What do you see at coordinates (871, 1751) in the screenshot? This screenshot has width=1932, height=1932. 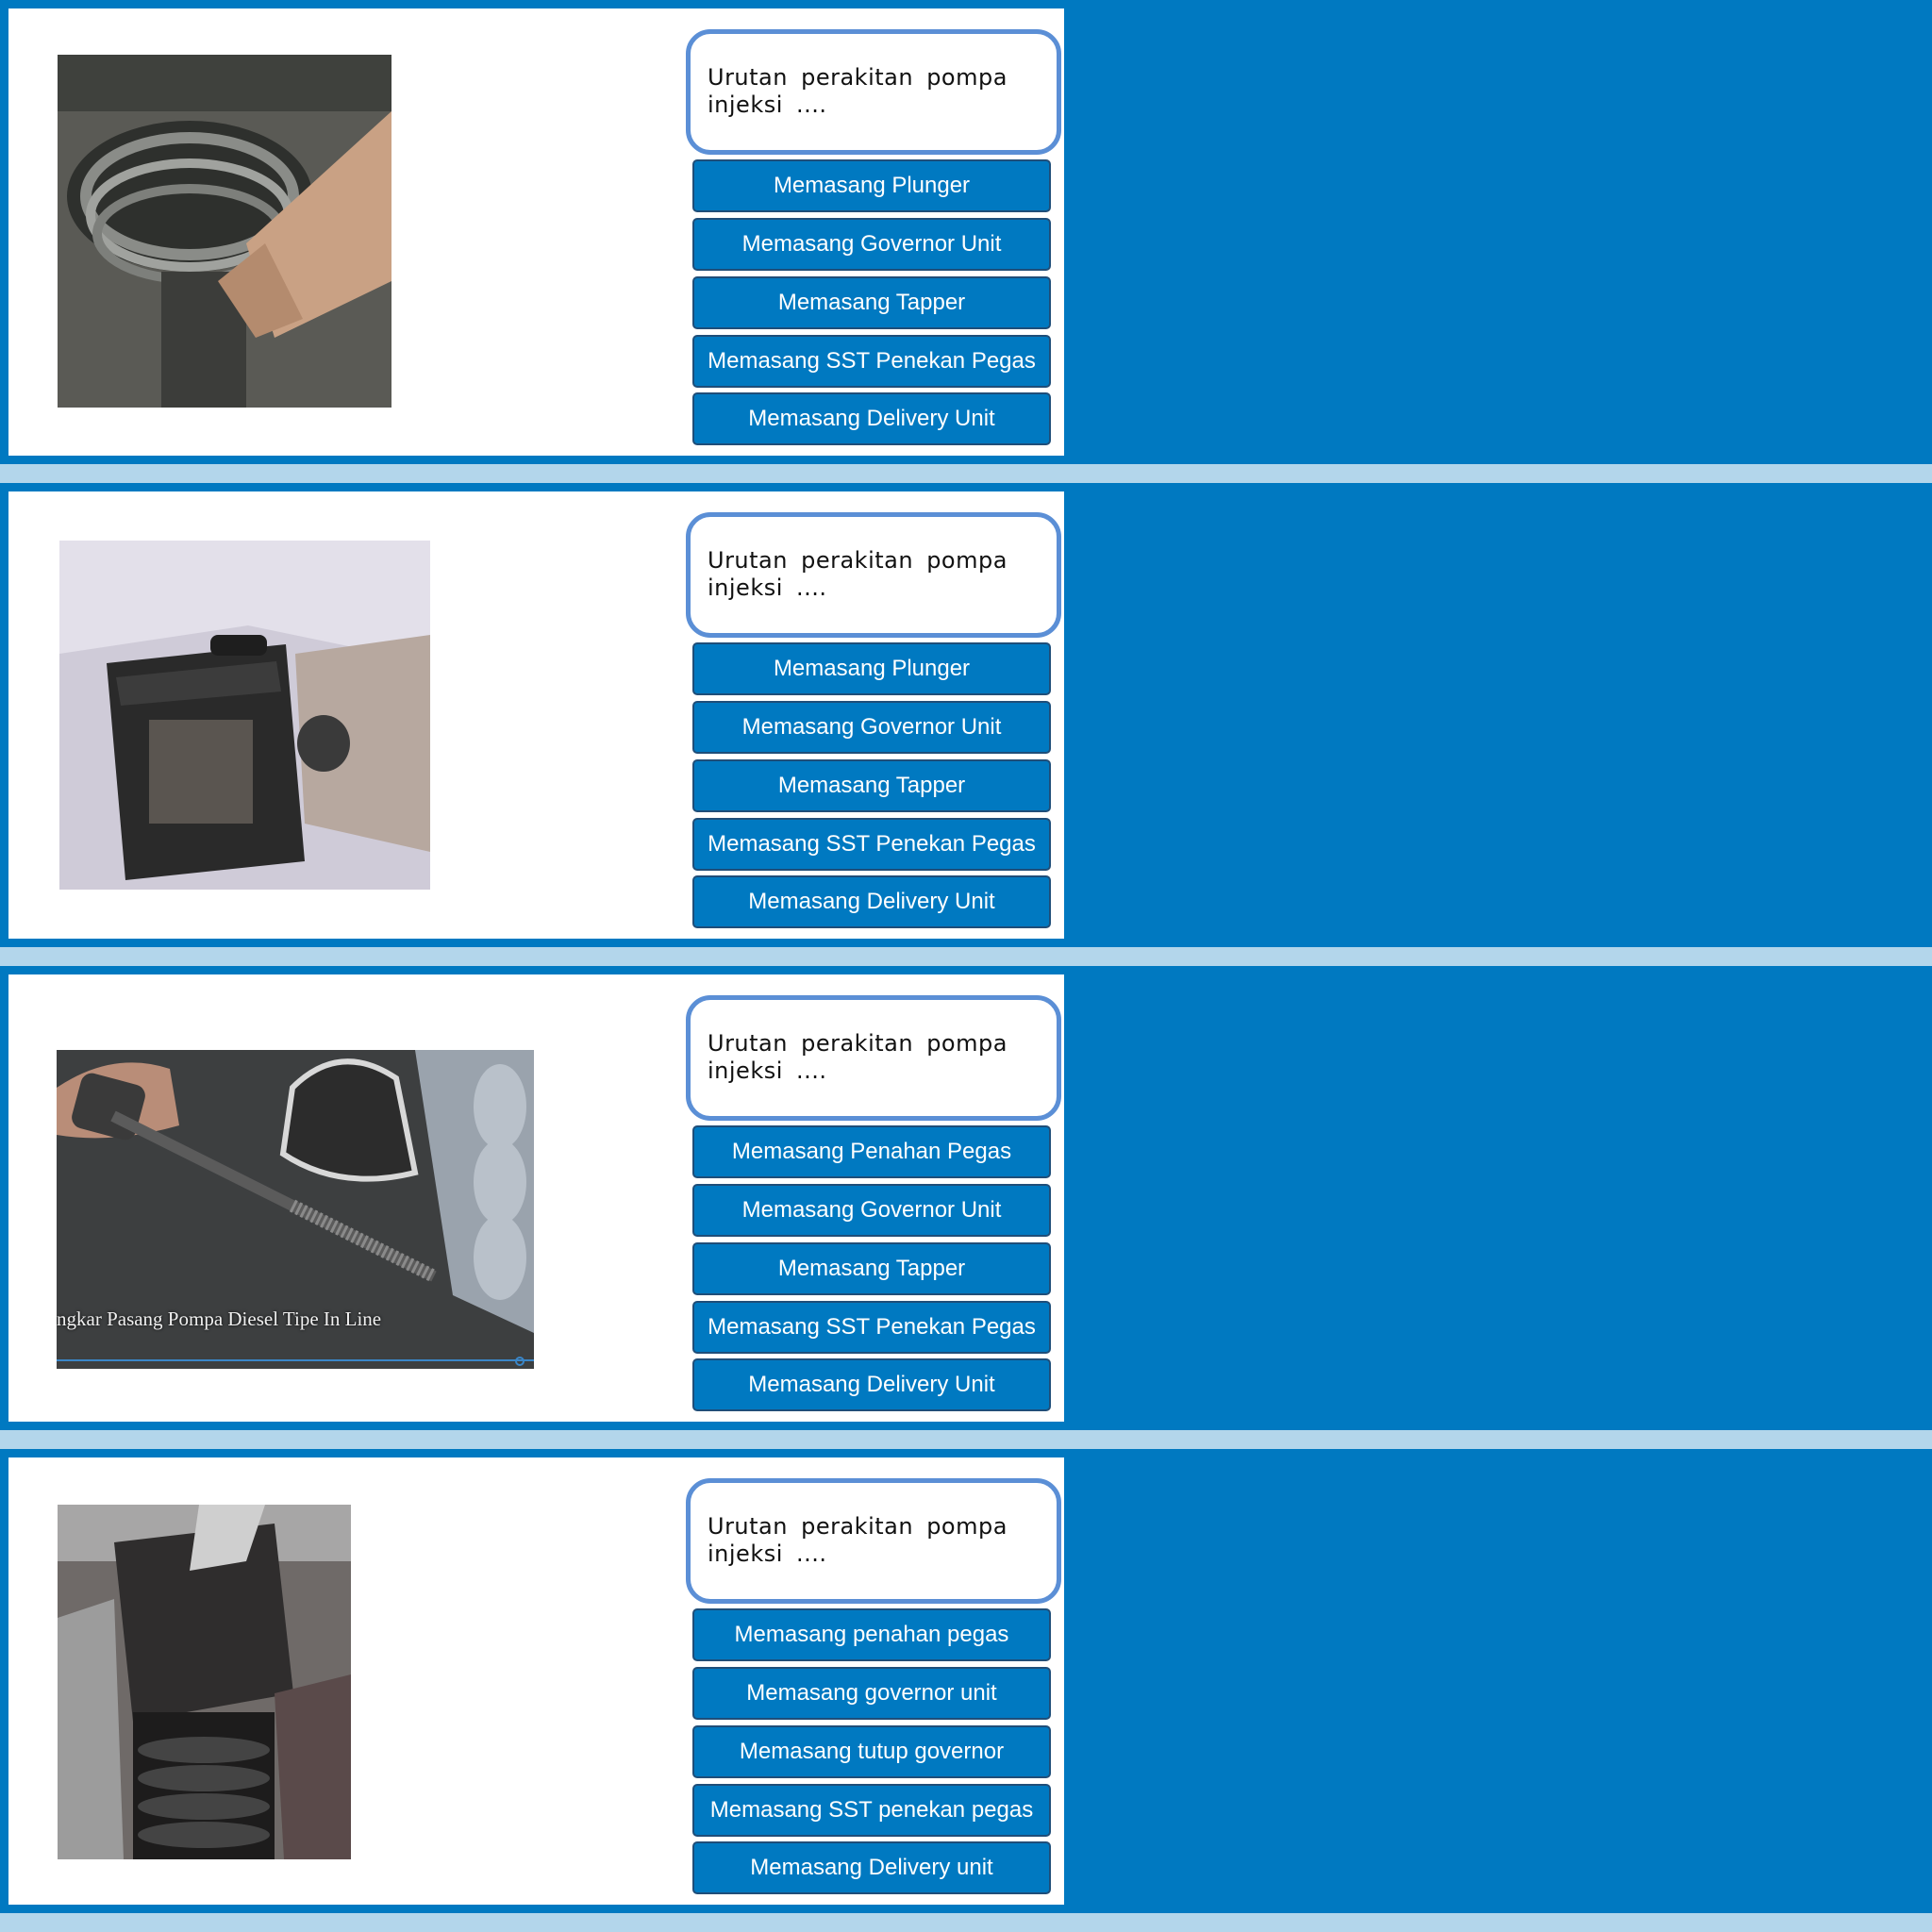 I see `option-button: Memasang tutup governor` at bounding box center [871, 1751].